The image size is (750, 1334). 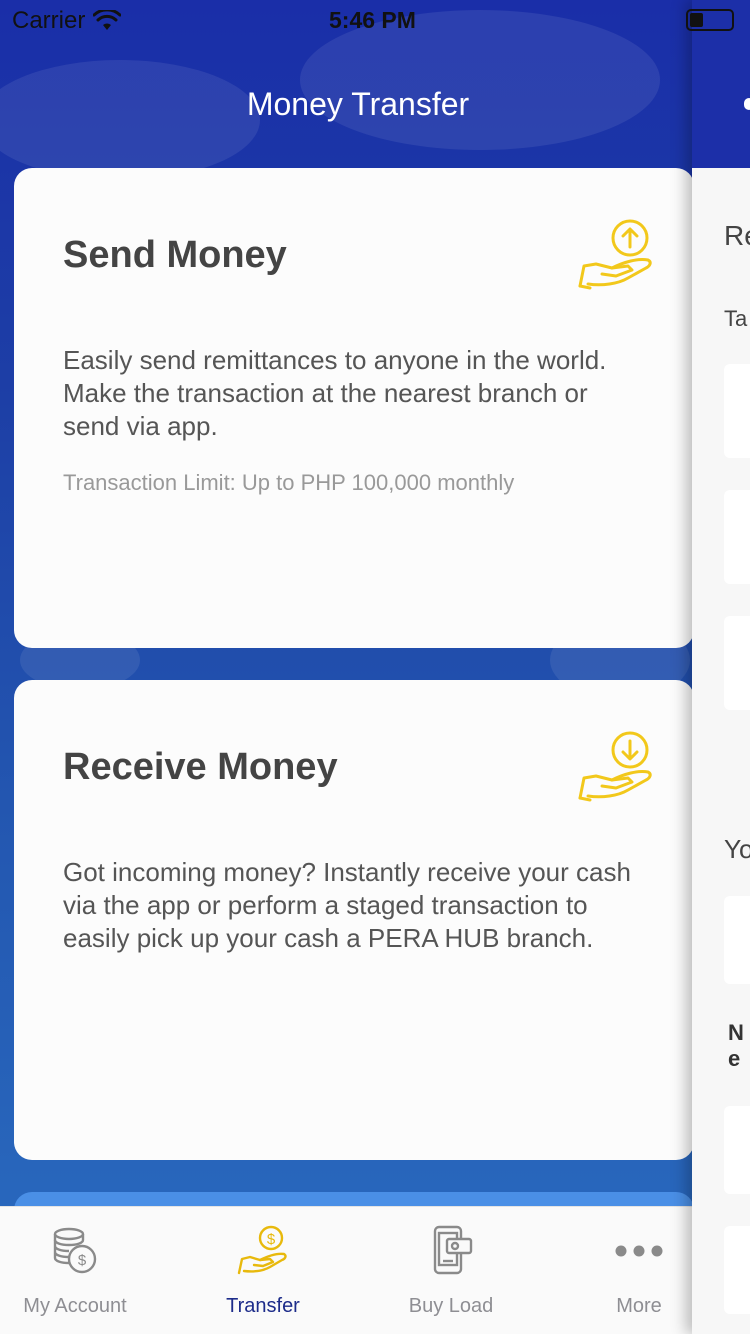 I want to click on next-screen-note-1: N, so click(x=736, y=1032).